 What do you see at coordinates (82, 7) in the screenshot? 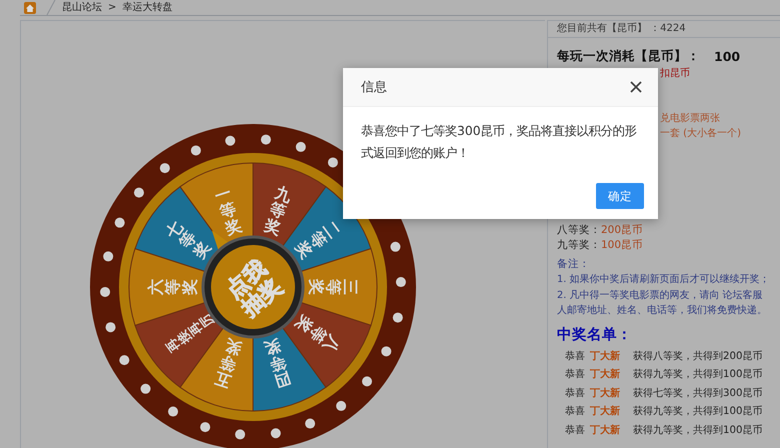
I see `breadcrumb-link: 昆山论坛` at bounding box center [82, 7].